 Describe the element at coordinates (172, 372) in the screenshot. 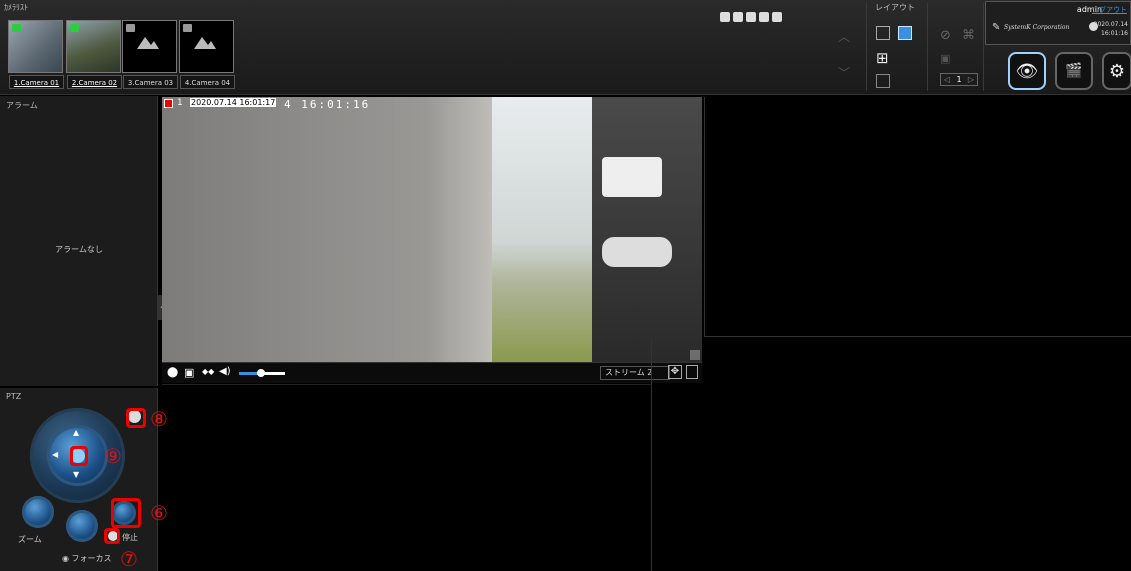

I see `location-pin-icon: ⬤` at that location.